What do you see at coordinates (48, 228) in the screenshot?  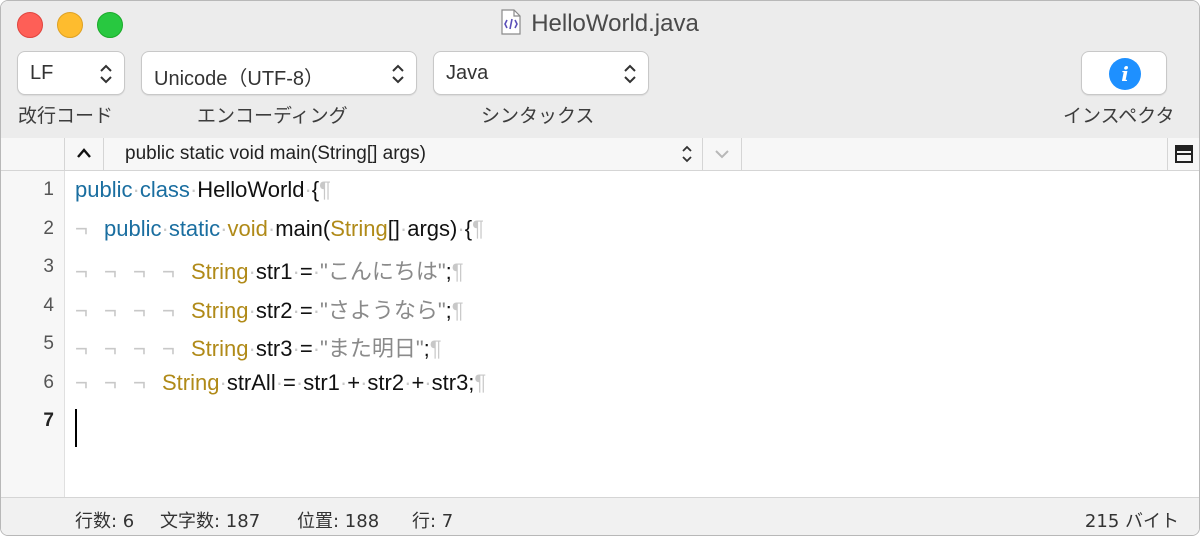 I see `line-number: 2` at bounding box center [48, 228].